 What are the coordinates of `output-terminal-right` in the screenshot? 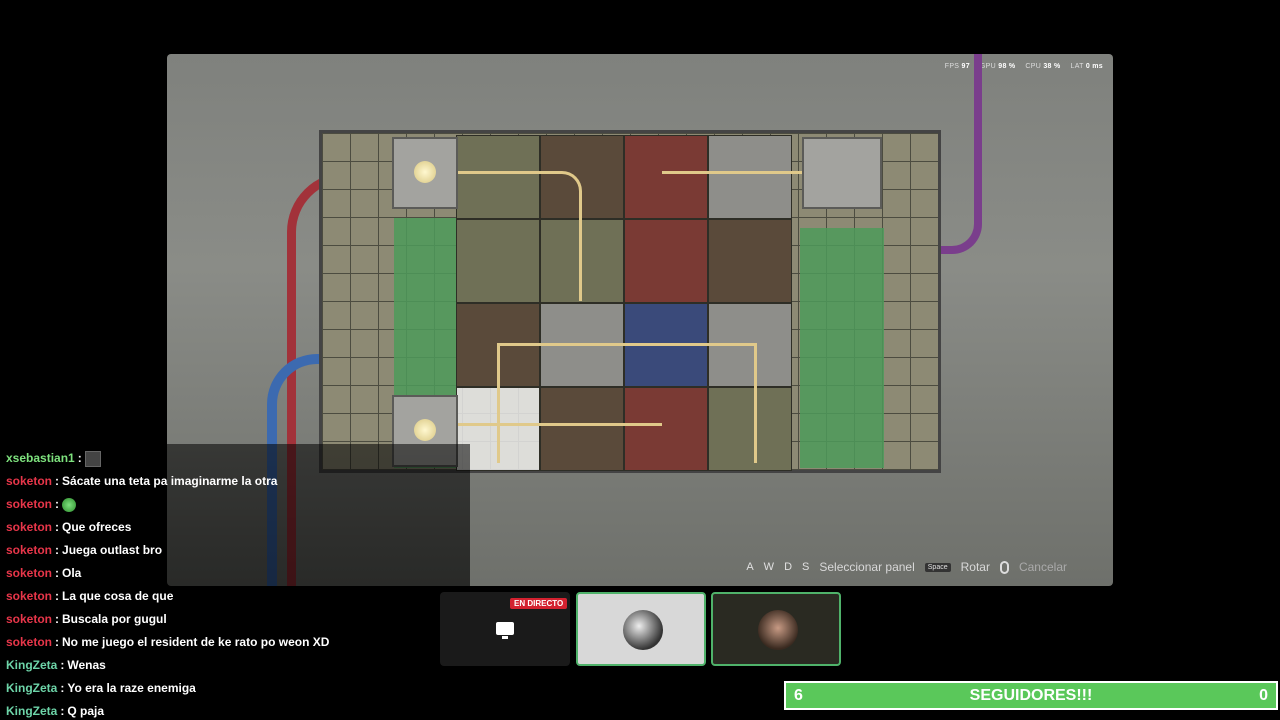 It's located at (842, 173).